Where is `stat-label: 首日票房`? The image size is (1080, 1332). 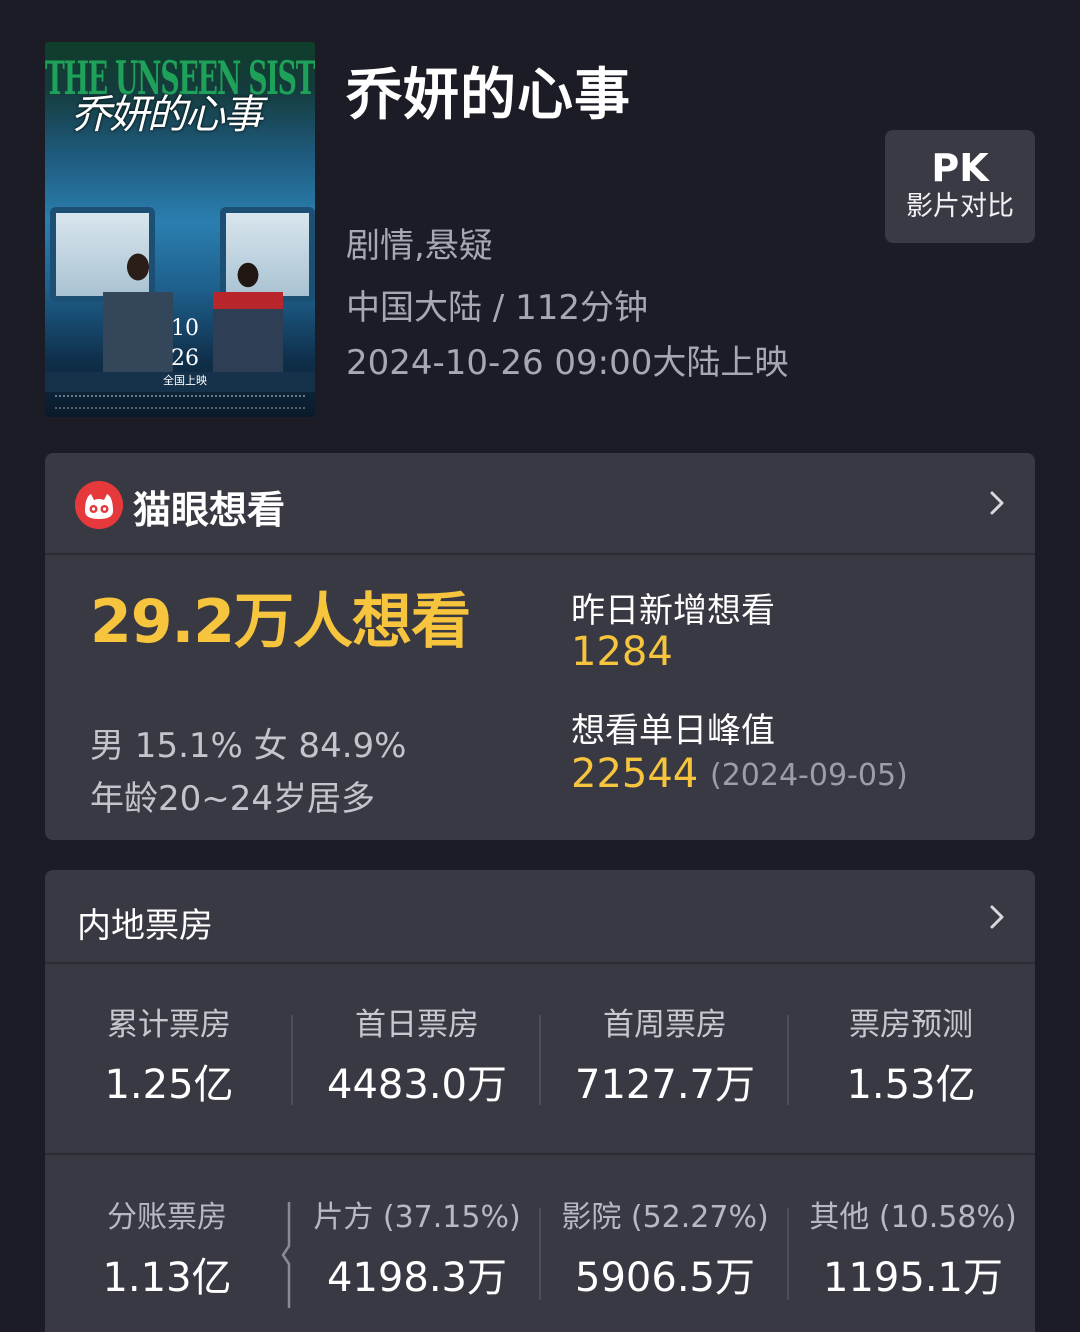
stat-label: 首日票房 is located at coordinates (417, 1025).